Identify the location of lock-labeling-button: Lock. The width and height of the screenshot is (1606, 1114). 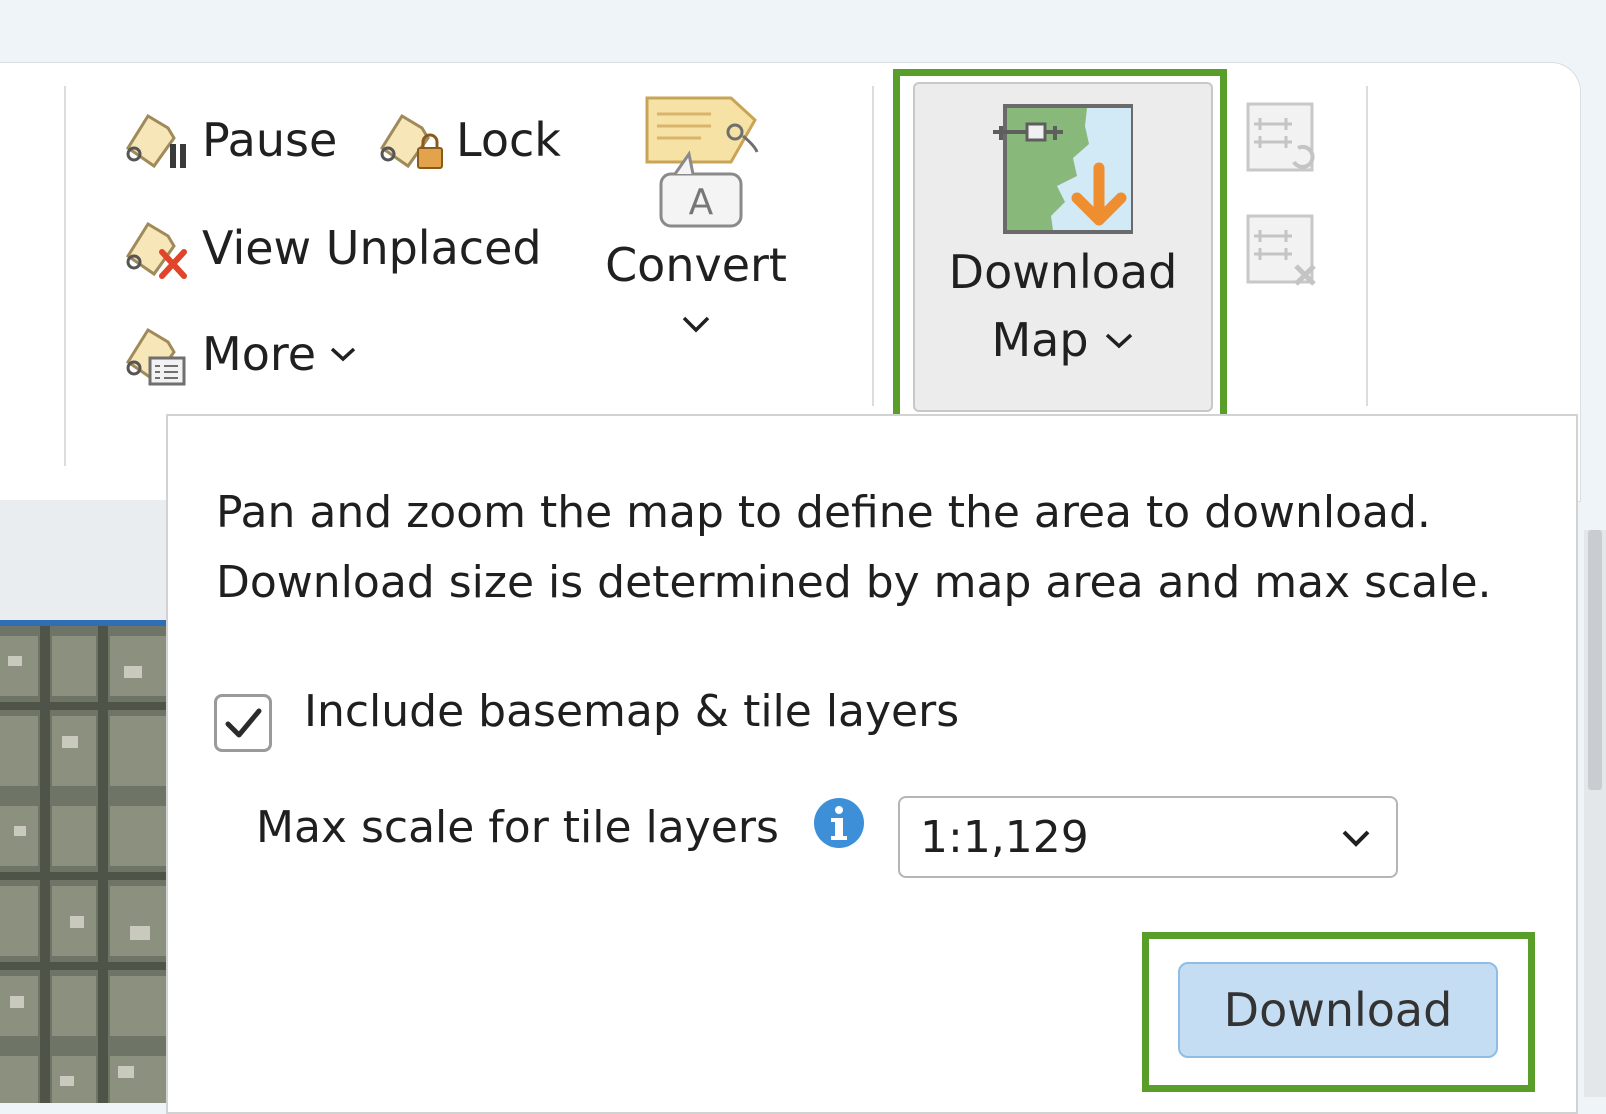
(467, 140).